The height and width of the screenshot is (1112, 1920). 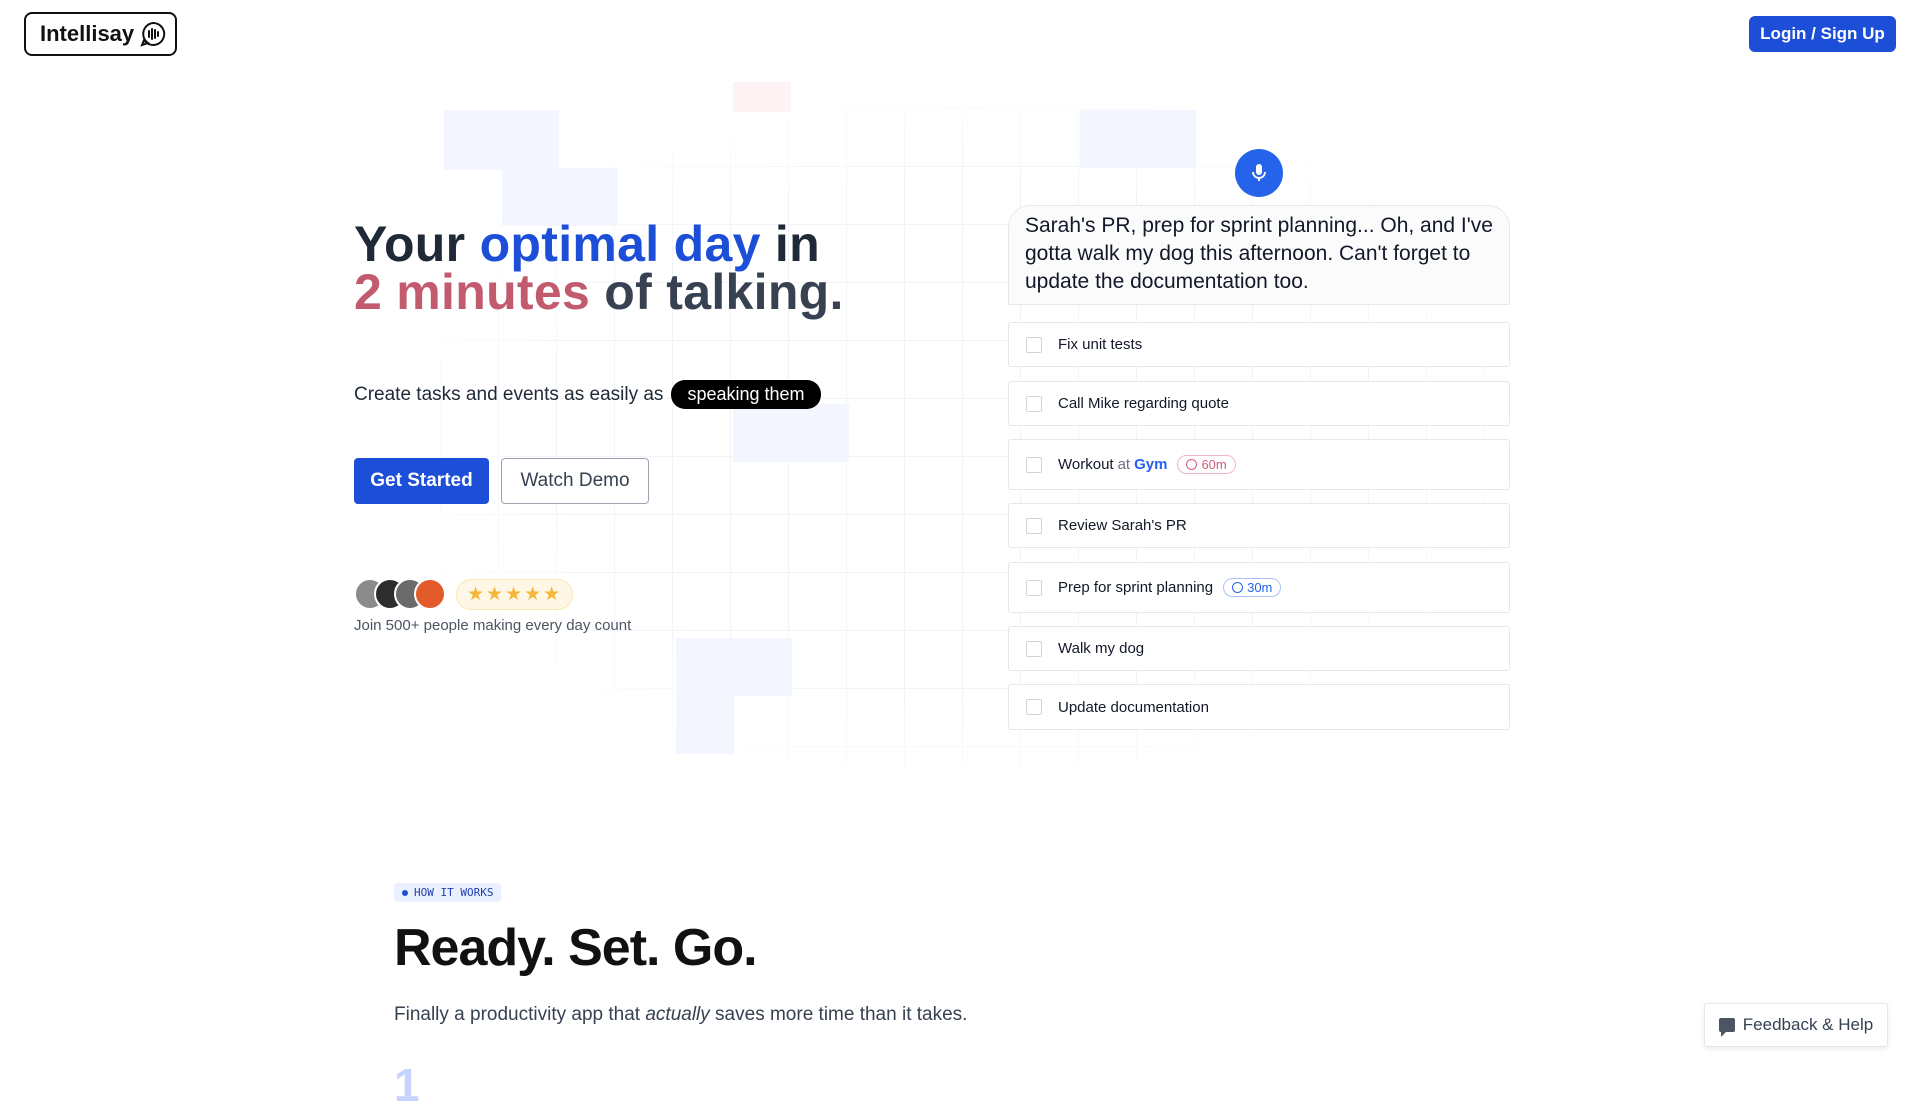 I want to click on hero-title-text: of talking., so click(x=717, y=292).